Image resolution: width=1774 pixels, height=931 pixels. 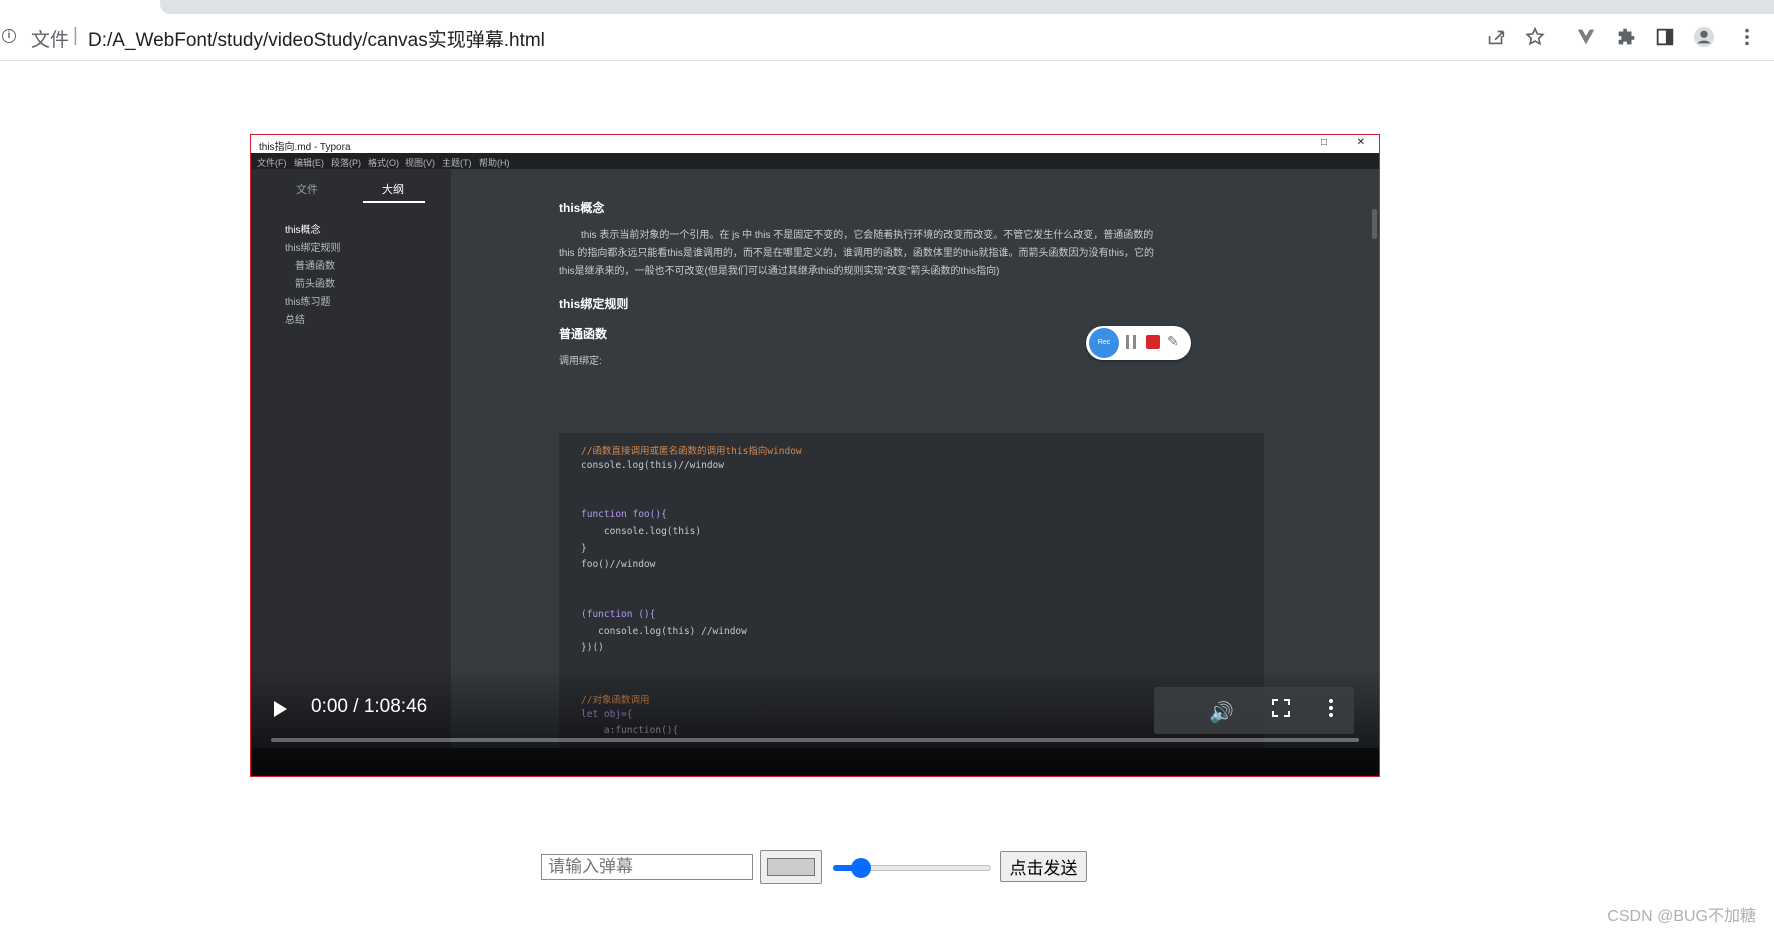 I want to click on share-icon, so click(x=1496, y=37).